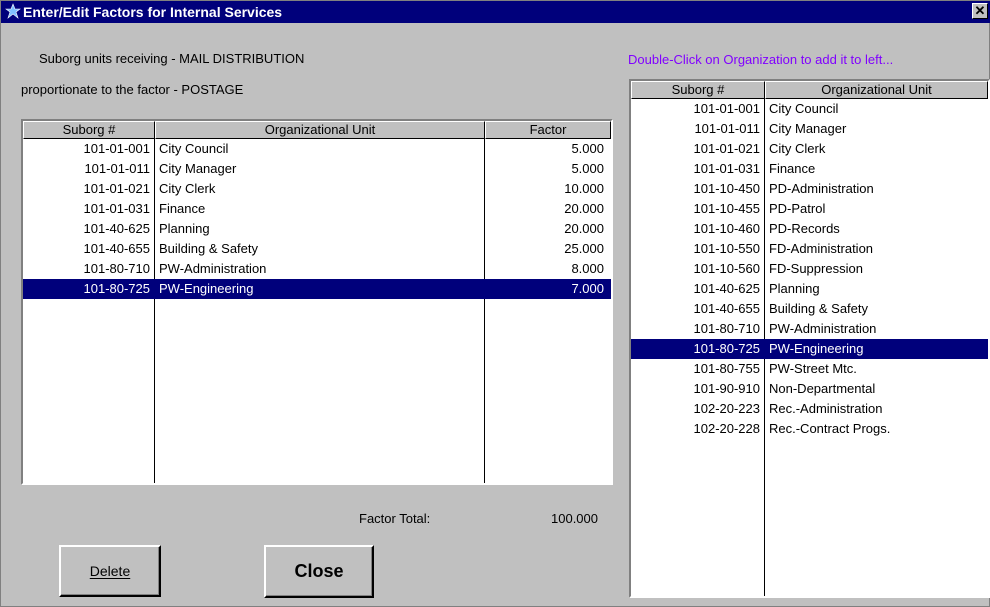  Describe the element at coordinates (317, 169) in the screenshot. I see `table-row: 101-01-011 City Manager 5.000` at that location.